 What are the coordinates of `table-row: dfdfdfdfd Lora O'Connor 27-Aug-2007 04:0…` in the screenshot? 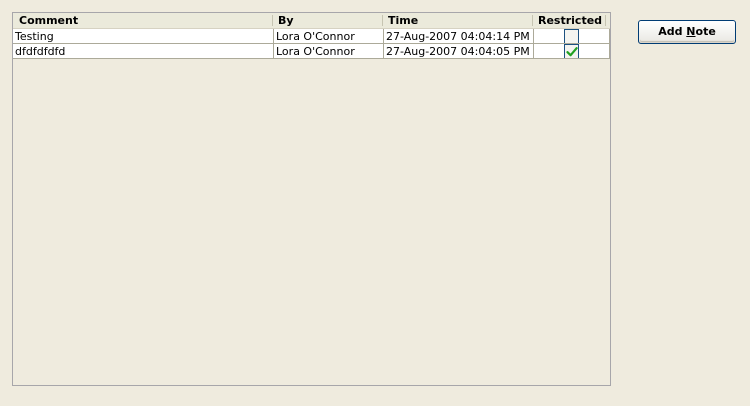 It's located at (311, 51).